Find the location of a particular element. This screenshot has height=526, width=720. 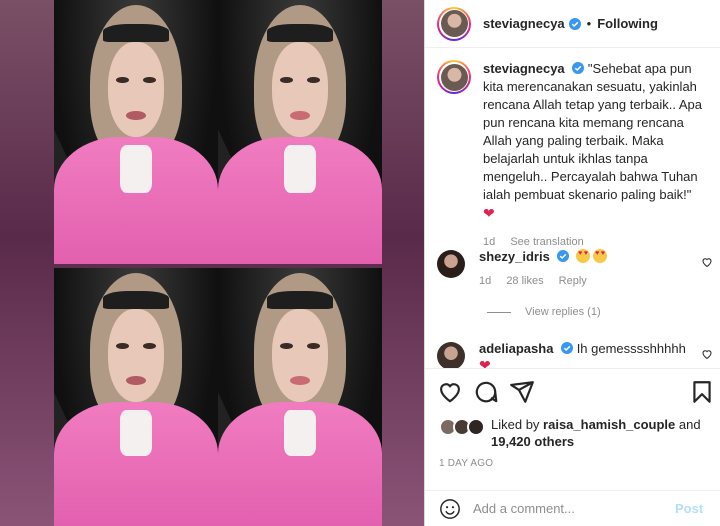

comment-username: shezy_idris is located at coordinates (514, 256).